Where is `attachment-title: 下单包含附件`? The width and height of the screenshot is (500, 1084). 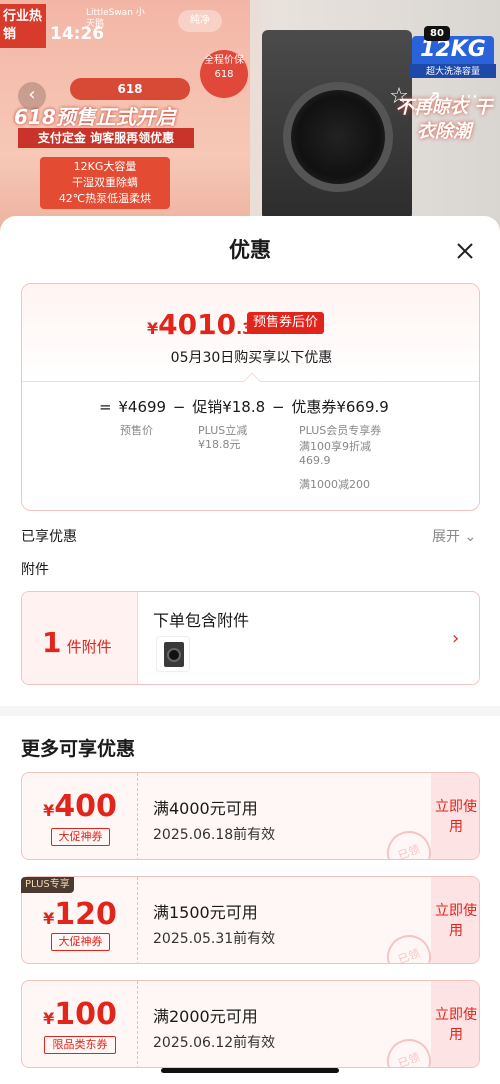
attachment-title: 下单包含附件 is located at coordinates (201, 620).